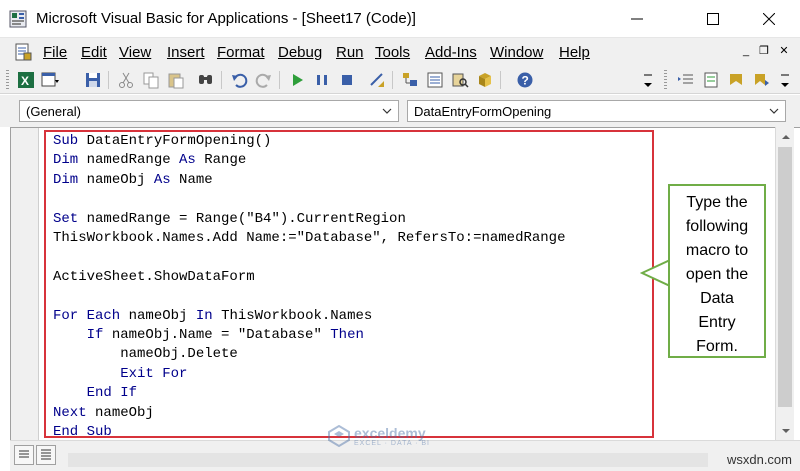  I want to click on indent-button, so click(686, 80).